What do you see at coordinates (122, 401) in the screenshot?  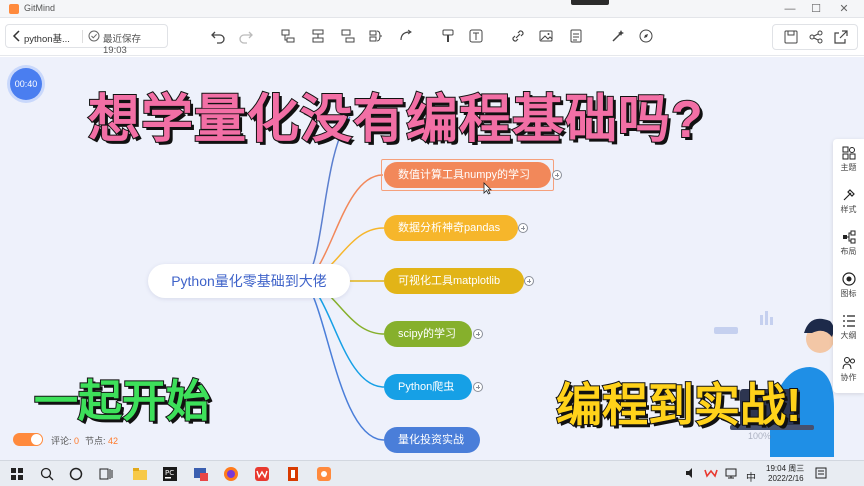 I see `slogan-left: 一起开始` at bounding box center [122, 401].